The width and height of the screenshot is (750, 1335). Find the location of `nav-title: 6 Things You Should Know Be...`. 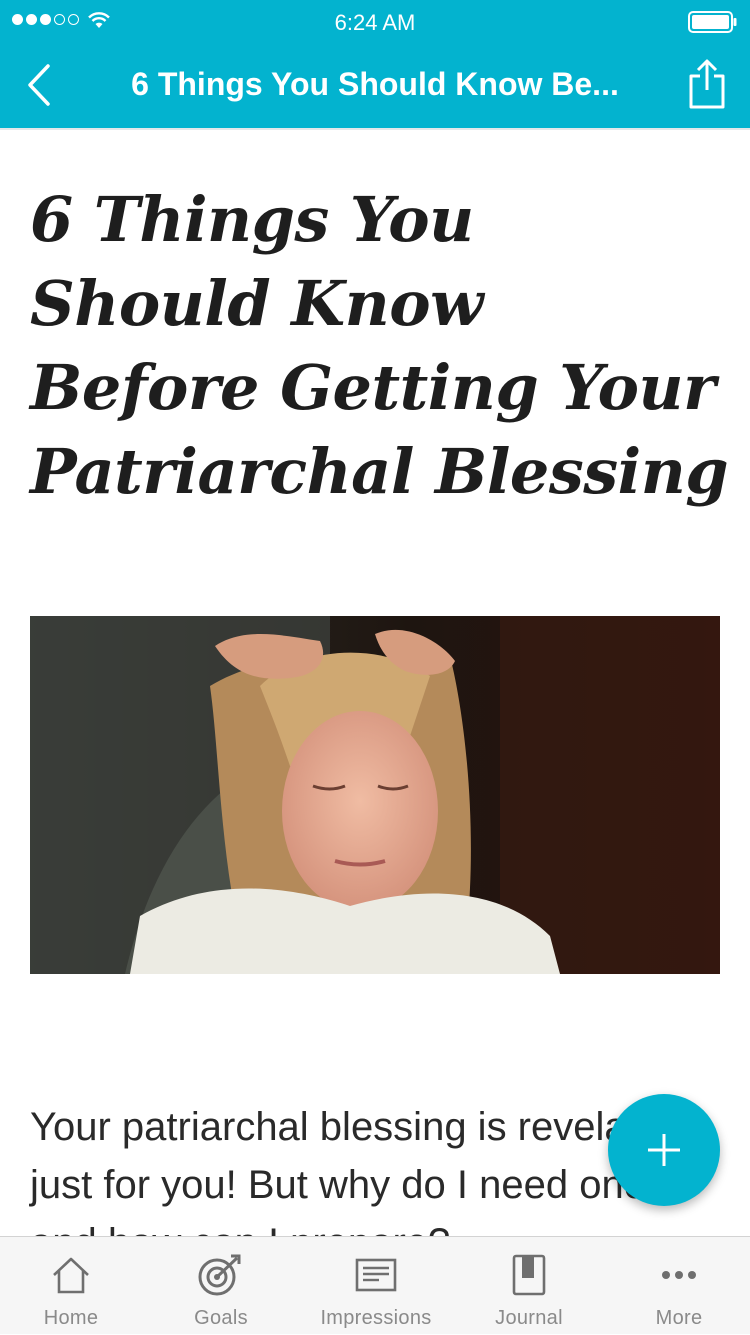

nav-title: 6 Things You Should Know Be... is located at coordinates (375, 84).